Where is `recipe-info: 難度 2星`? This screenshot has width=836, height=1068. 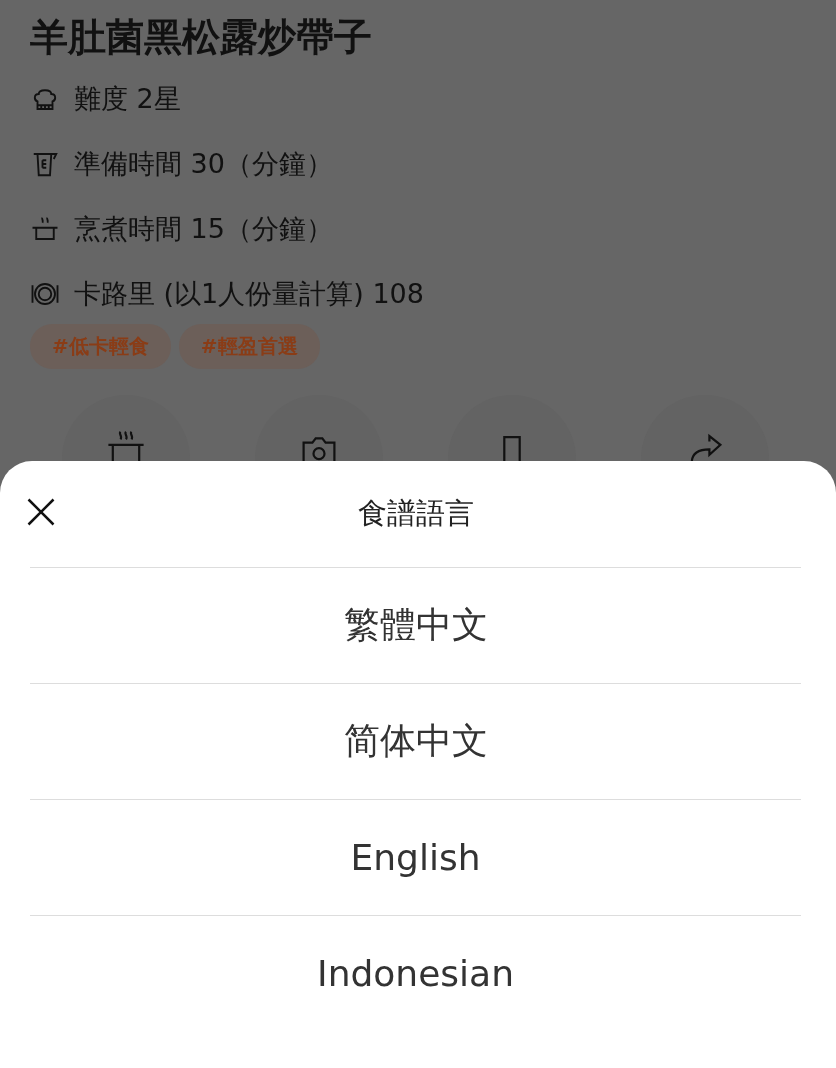
recipe-info: 難度 2星 is located at coordinates (127, 98).